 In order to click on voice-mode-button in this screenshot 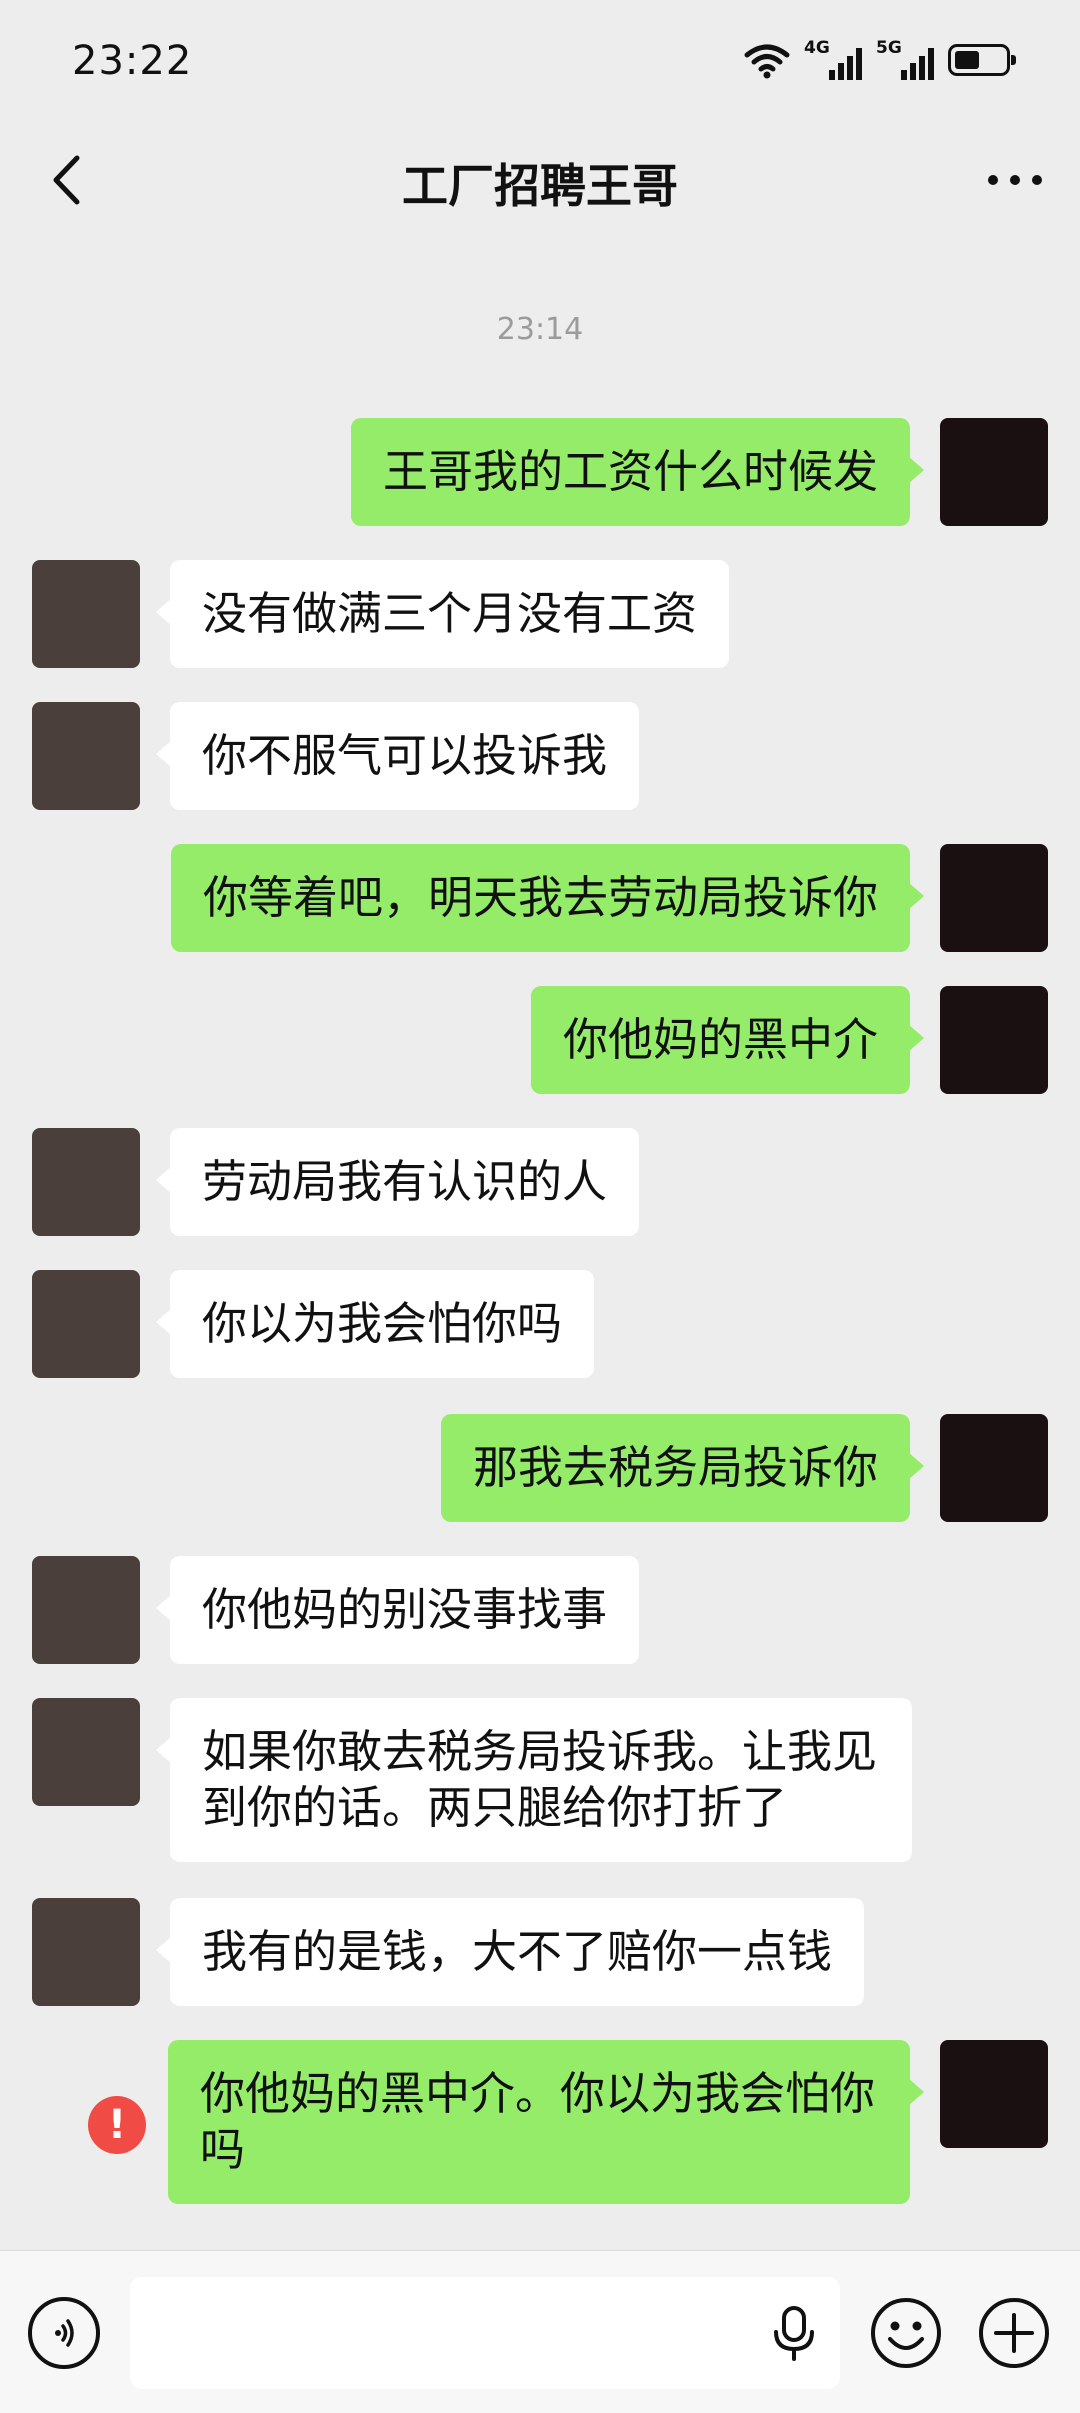, I will do `click(64, 2333)`.